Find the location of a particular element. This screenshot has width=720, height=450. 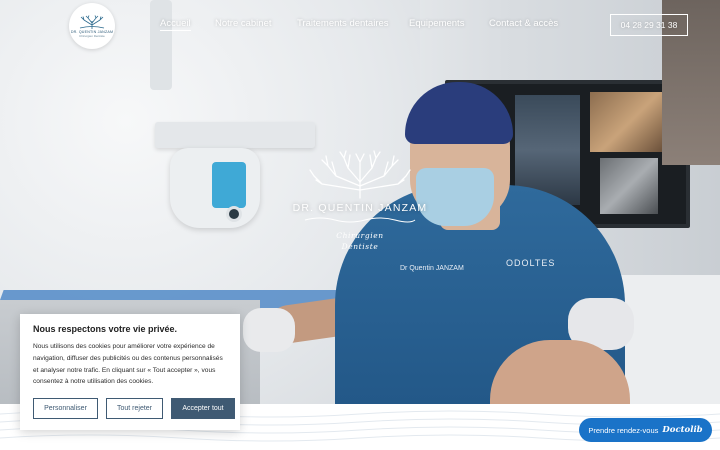

nav-item-accueil: Accueil is located at coordinates (175, 24).